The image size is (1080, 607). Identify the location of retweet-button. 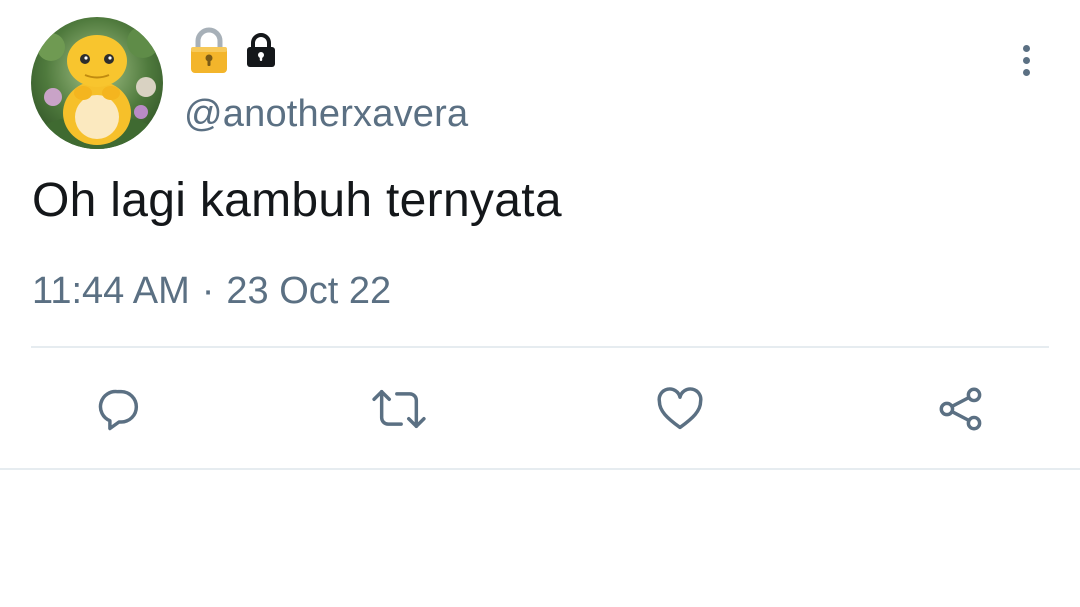
(399, 409).